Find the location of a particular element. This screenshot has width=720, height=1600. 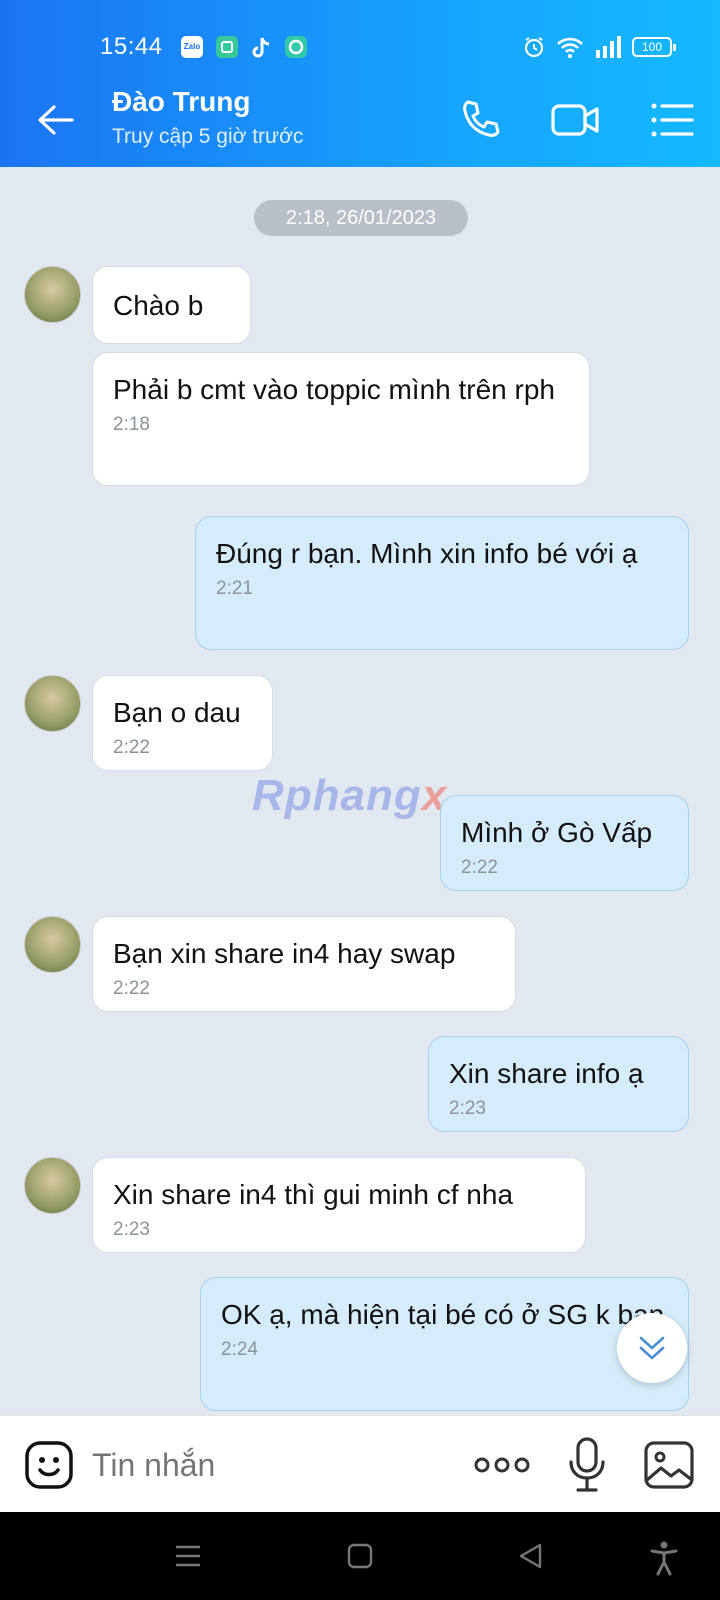

system-navigation-bar is located at coordinates (360, 1556).